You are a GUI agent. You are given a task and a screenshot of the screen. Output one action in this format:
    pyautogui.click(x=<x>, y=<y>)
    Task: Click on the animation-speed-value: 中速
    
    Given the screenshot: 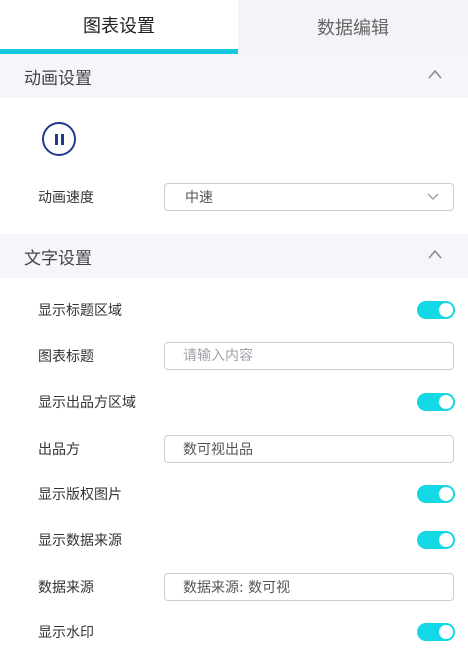 What is the action you would take?
    pyautogui.click(x=199, y=198)
    